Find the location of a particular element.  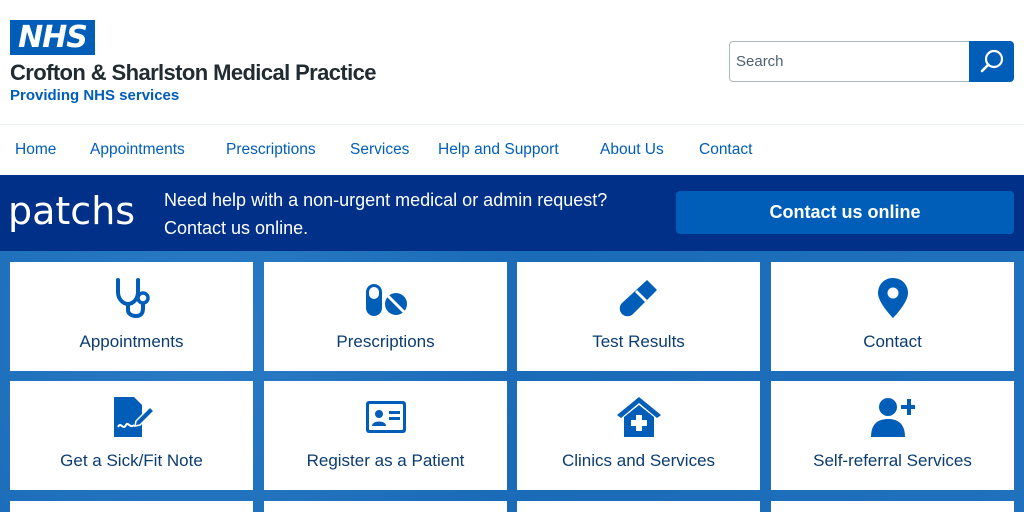

search-field is located at coordinates (849, 61).